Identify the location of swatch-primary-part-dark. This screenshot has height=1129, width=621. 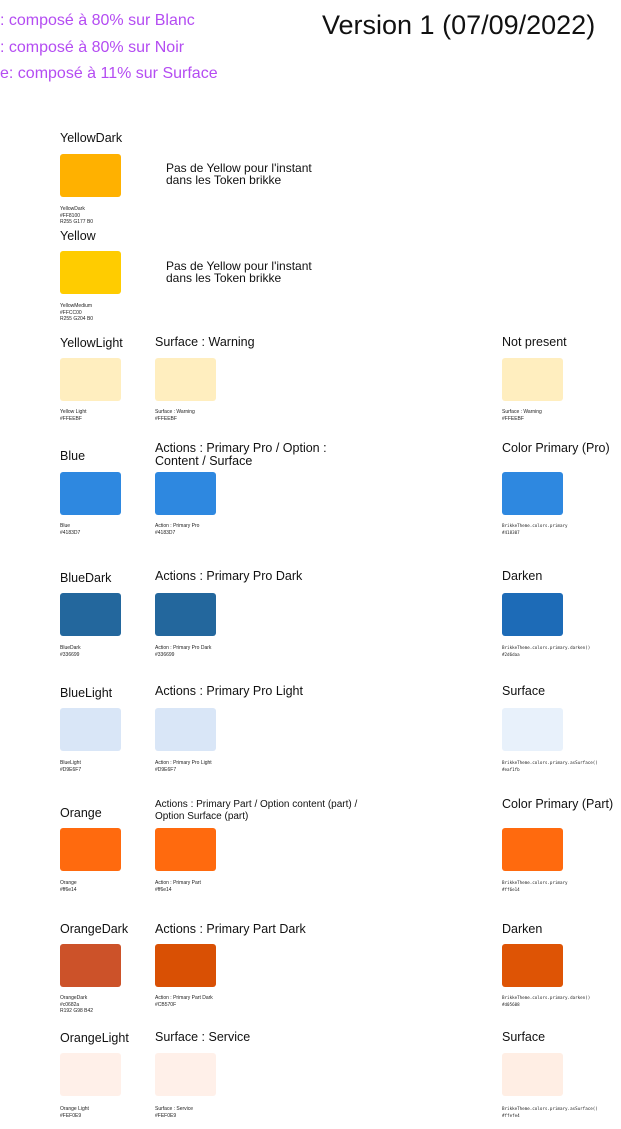
(185, 965).